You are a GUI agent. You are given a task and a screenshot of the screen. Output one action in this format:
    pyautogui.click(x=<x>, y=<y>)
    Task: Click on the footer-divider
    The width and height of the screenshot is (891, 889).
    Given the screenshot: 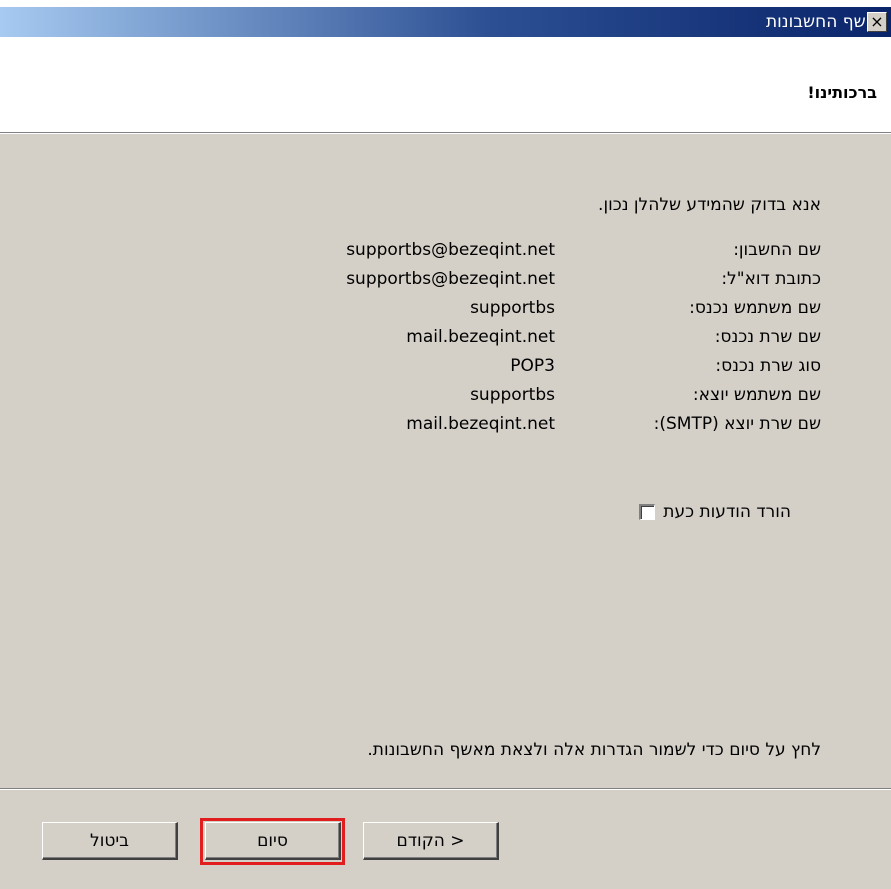 What is the action you would take?
    pyautogui.click(x=445, y=789)
    